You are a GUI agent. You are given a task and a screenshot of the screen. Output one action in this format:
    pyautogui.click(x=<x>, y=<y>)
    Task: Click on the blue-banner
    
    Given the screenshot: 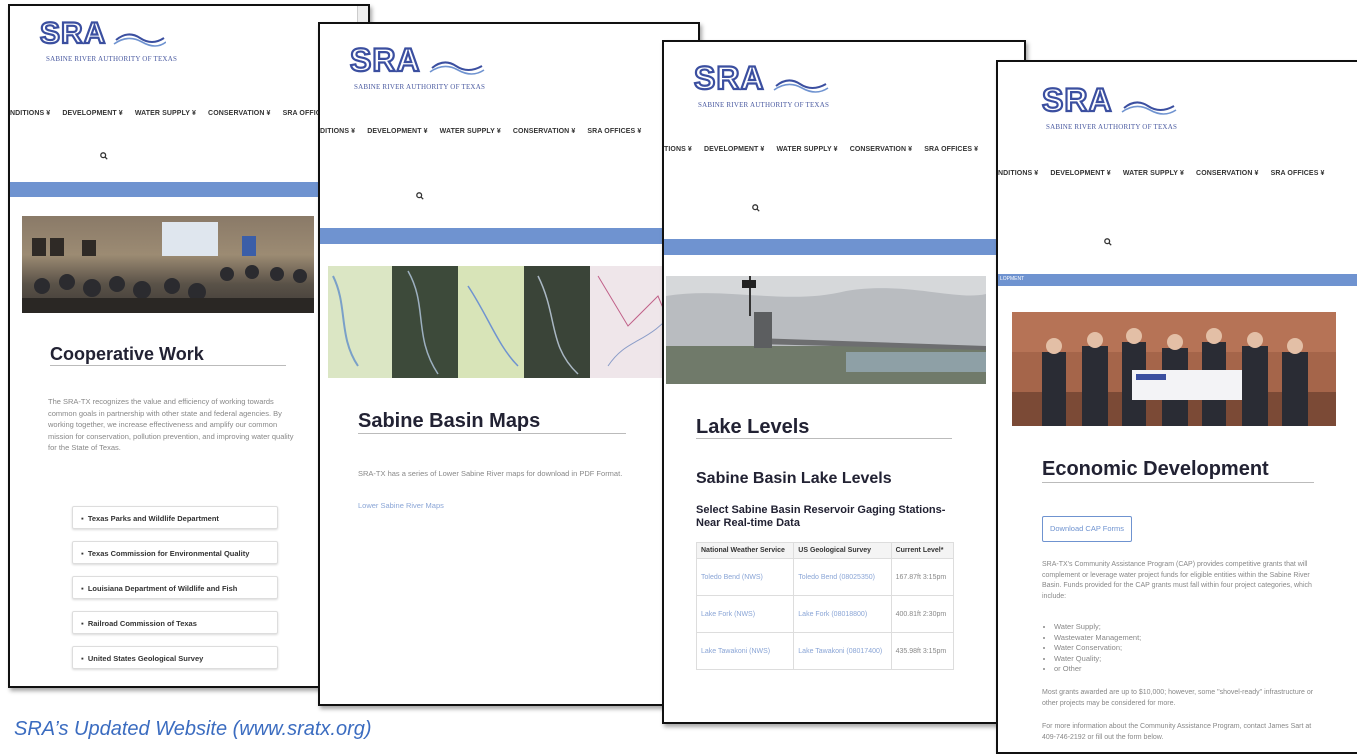 What is the action you would take?
    pyautogui.click(x=844, y=247)
    